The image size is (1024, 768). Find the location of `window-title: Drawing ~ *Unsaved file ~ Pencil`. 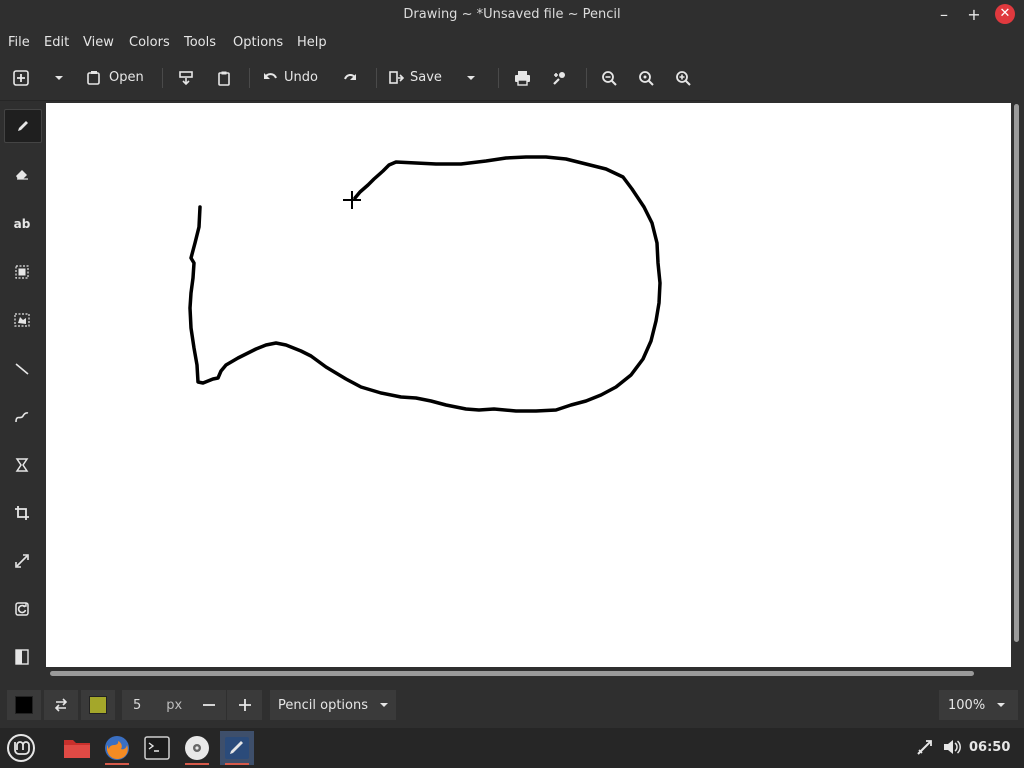

window-title: Drawing ~ *Unsaved file ~ Pencil is located at coordinates (512, 14).